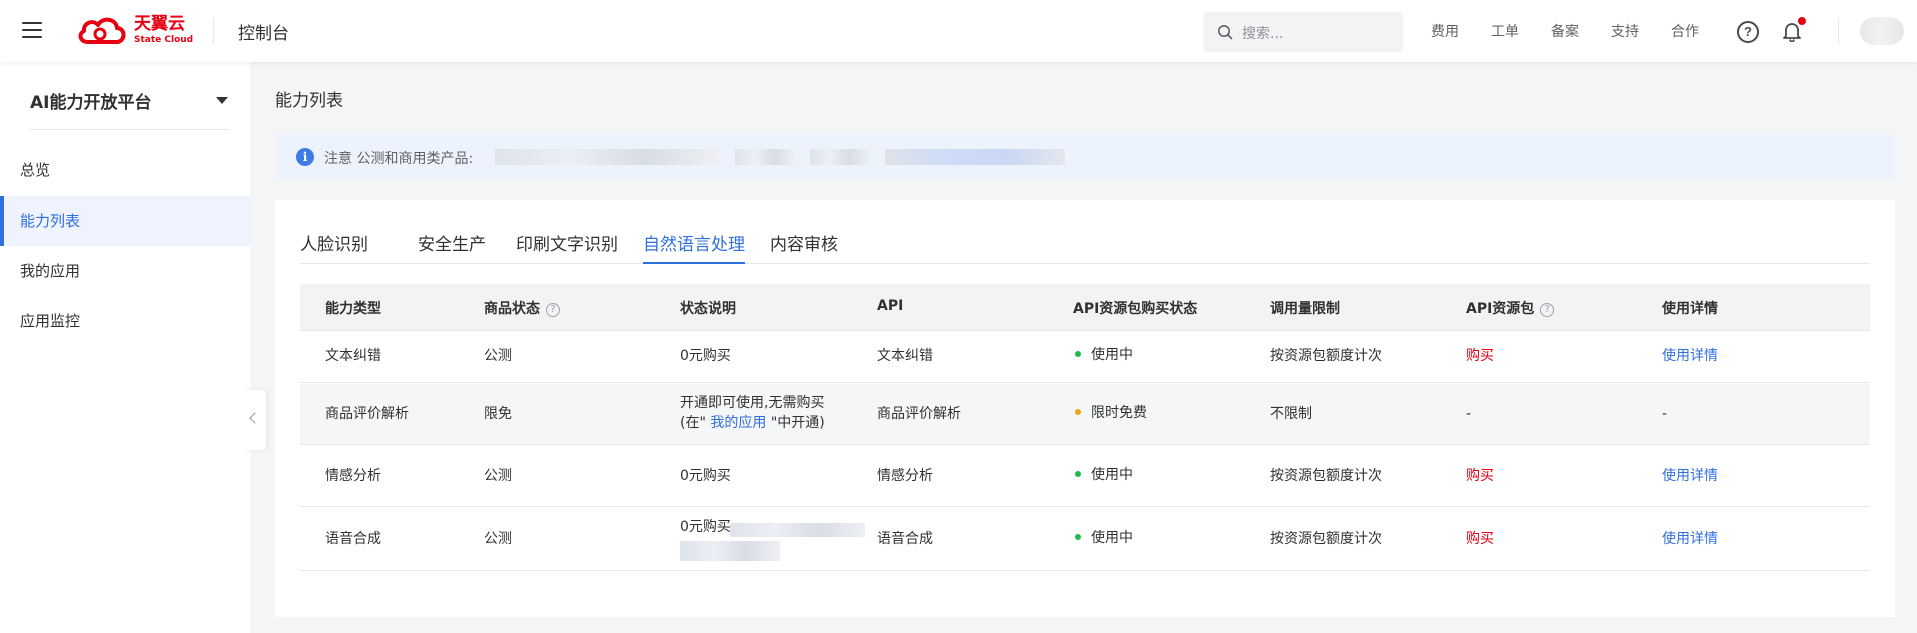  Describe the element at coordinates (1445, 31) in the screenshot. I see `nav-fees: 费用` at that location.